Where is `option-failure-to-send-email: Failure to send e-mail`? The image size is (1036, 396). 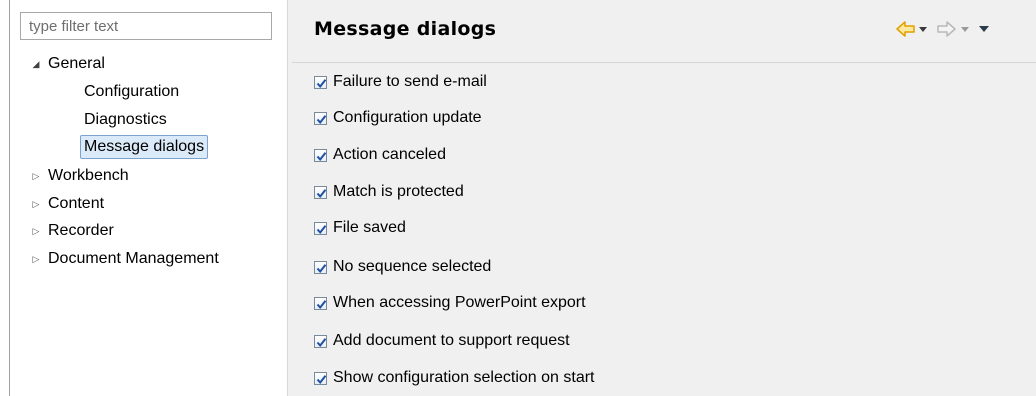 option-failure-to-send-email: Failure to send e-mail is located at coordinates (400, 82).